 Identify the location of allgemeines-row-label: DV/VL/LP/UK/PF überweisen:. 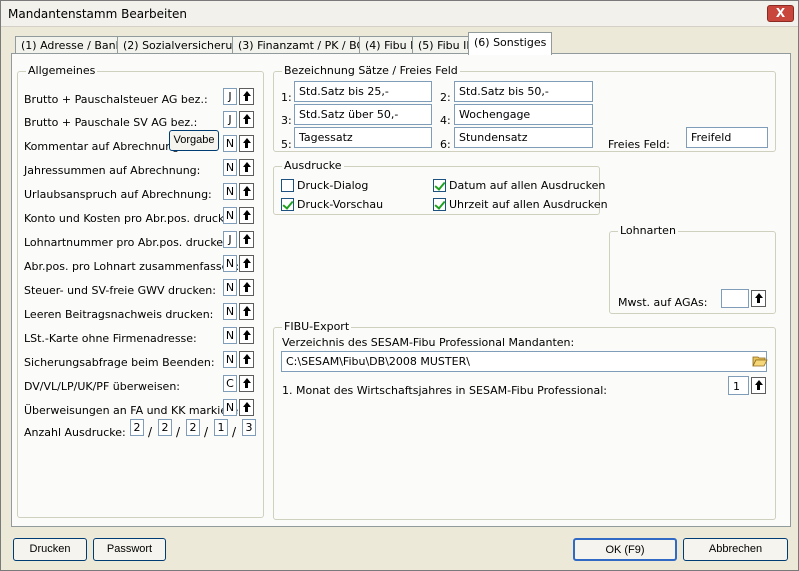
(102, 386).